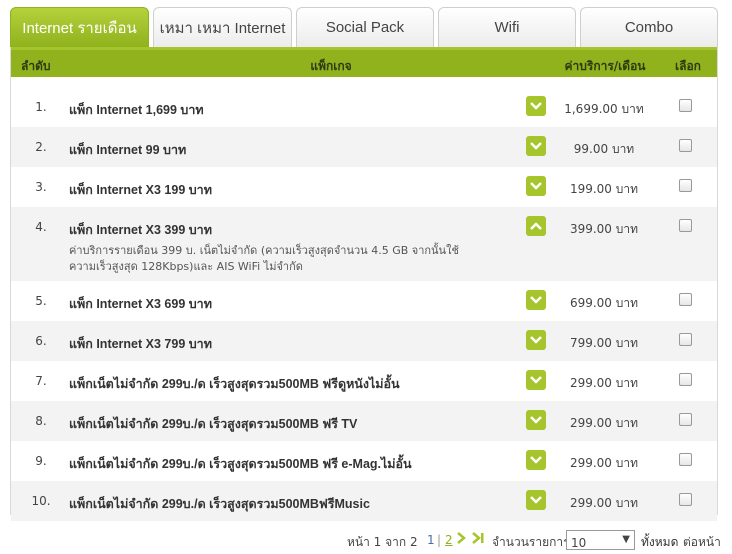 Image resolution: width=732 pixels, height=554 pixels. Describe the element at coordinates (136, 110) in the screenshot. I see `package-name: แพ็ก Internet 1,699 บาท` at that location.